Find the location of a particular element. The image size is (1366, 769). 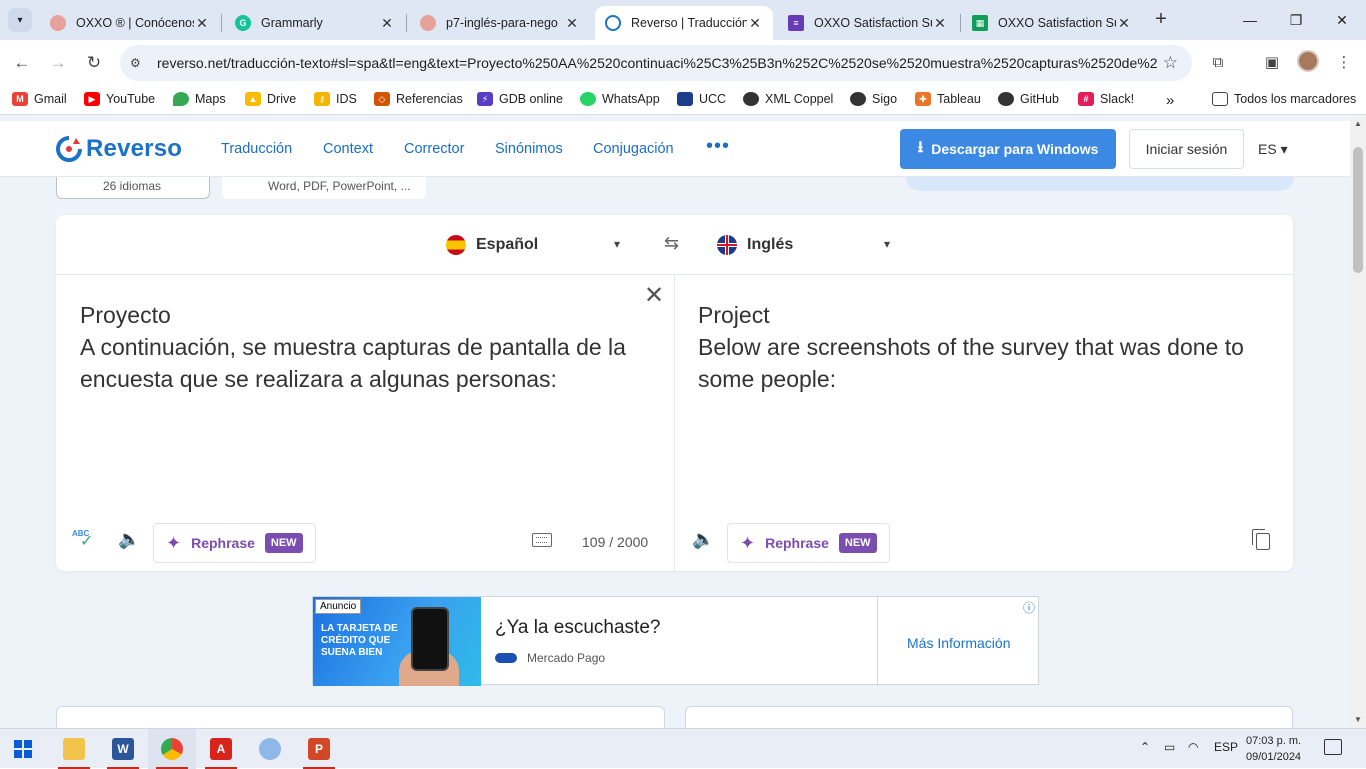

taskbar-acrobat: A is located at coordinates (221, 749).